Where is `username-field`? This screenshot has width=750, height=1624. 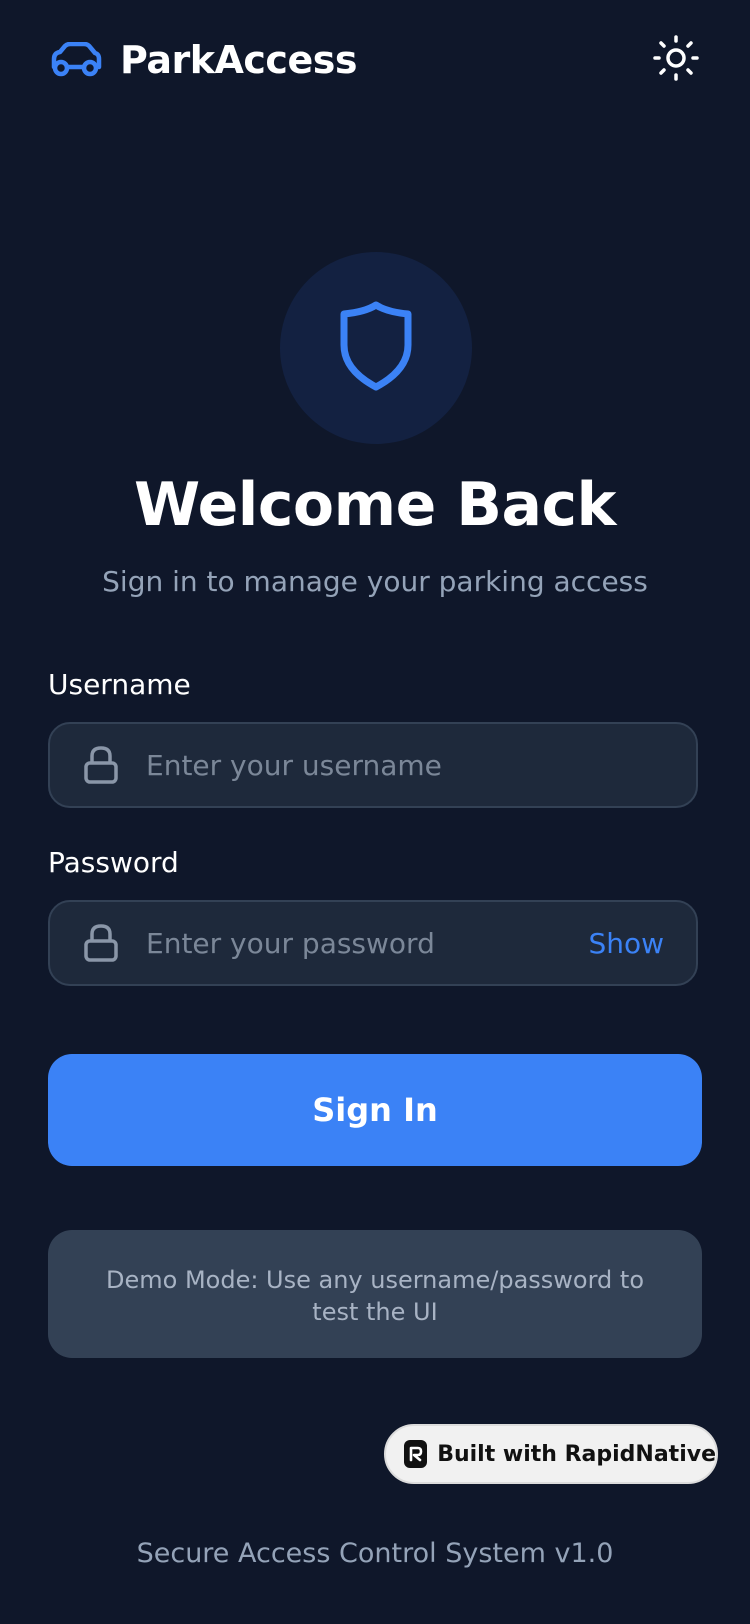 username-field is located at coordinates (373, 765).